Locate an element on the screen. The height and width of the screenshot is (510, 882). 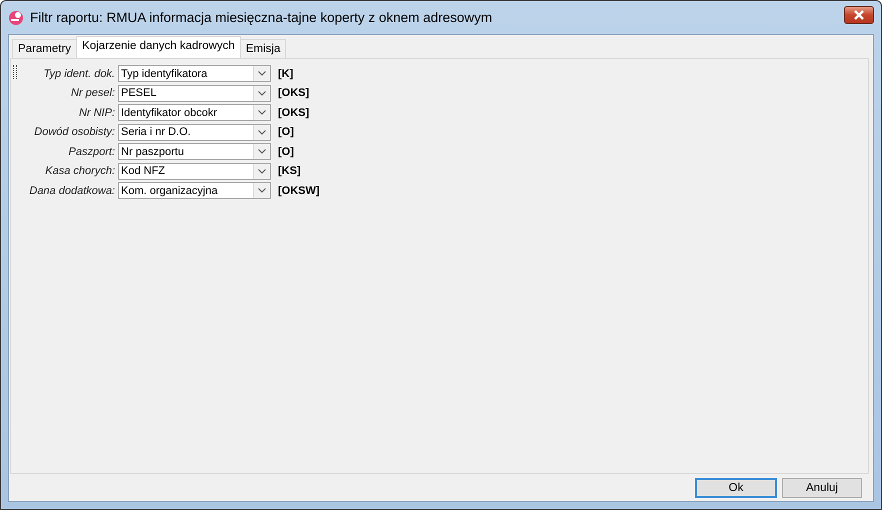
field-code: [K] is located at coordinates (286, 74).